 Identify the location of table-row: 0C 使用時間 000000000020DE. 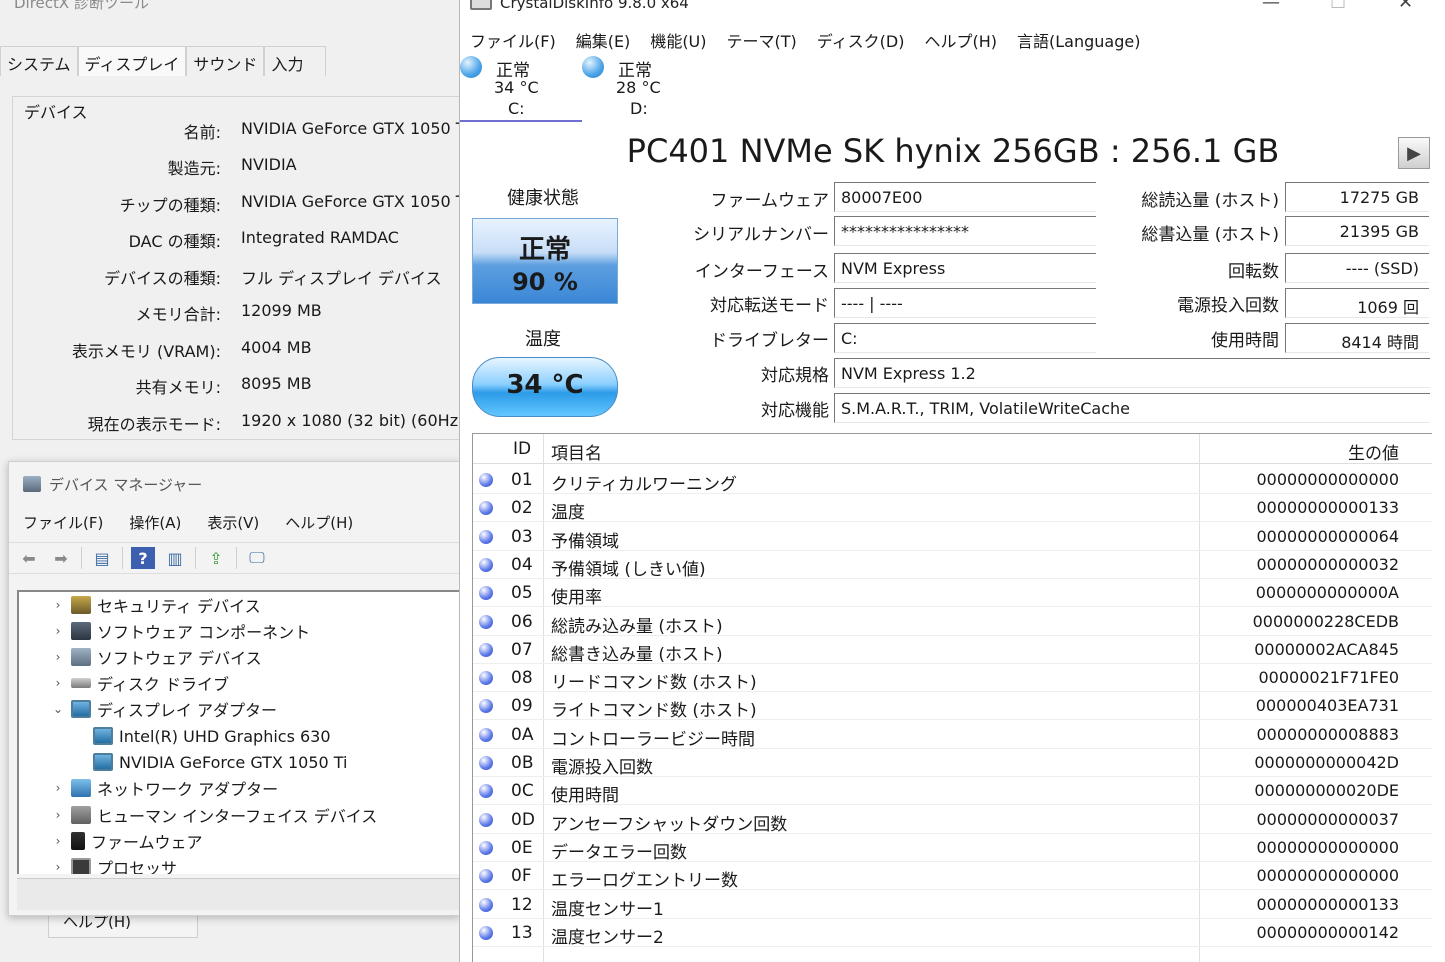
(952, 792).